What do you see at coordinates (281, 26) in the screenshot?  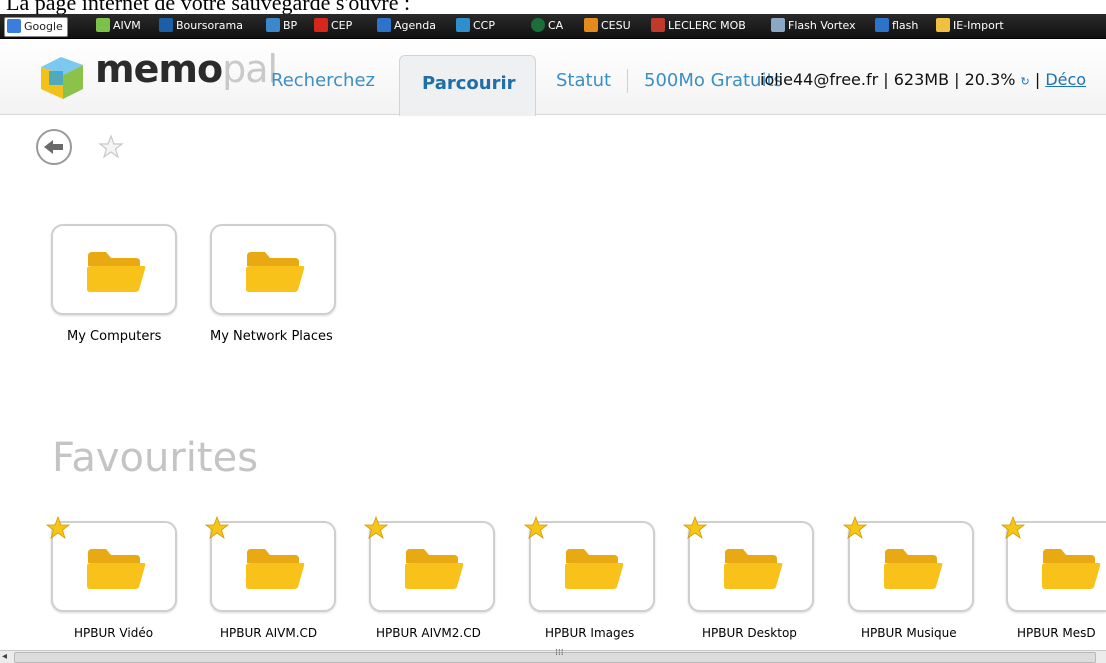 I see `bookmark-bp: BP` at bounding box center [281, 26].